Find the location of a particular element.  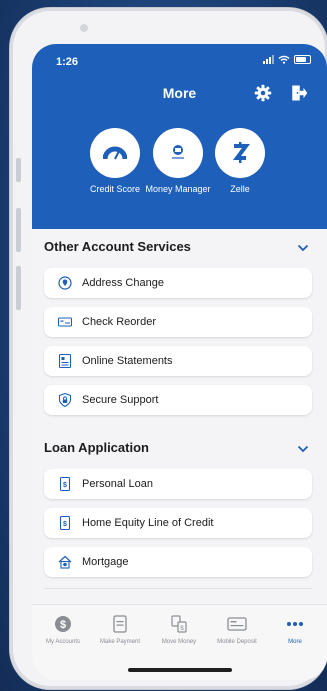

location-pin-icon is located at coordinates (65, 283).